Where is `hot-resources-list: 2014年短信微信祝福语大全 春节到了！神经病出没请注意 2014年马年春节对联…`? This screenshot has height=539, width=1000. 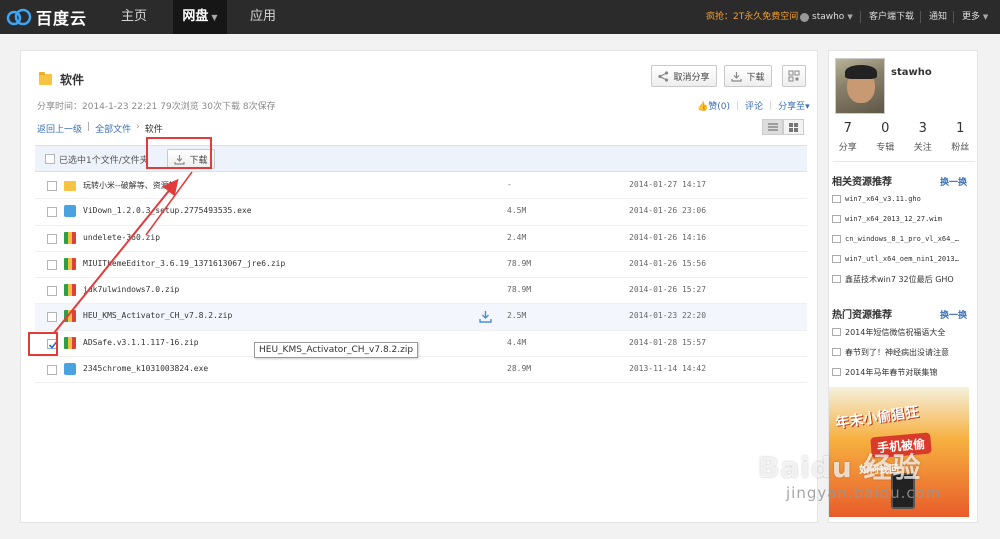 hot-resources-list: 2014年短信微信祝福语大全 春节到了！神经病出没请注意 2014年马年春节对联… is located at coordinates (904, 352).